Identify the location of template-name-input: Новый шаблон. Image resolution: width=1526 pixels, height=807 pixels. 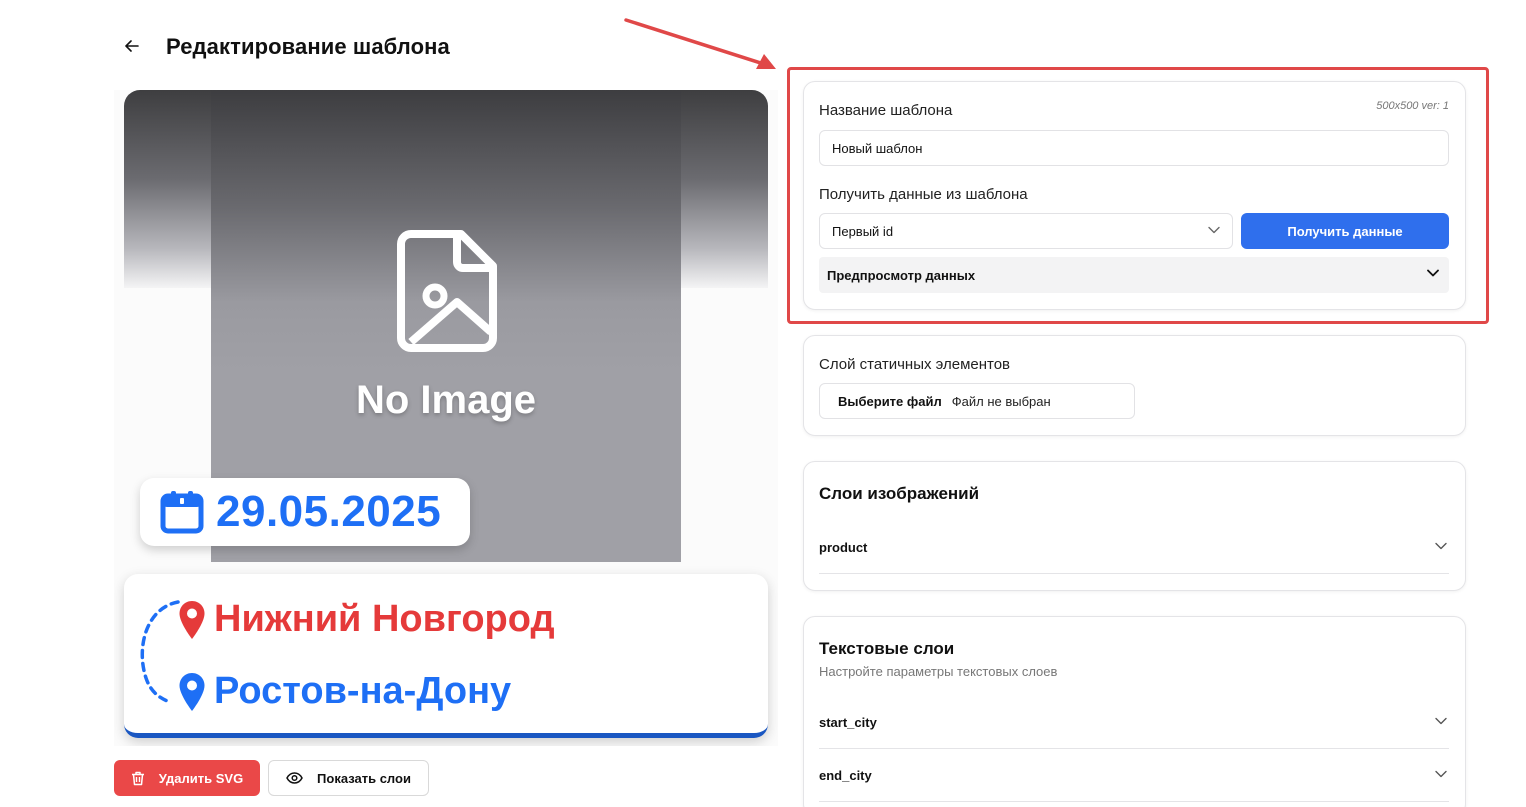
(1134, 148).